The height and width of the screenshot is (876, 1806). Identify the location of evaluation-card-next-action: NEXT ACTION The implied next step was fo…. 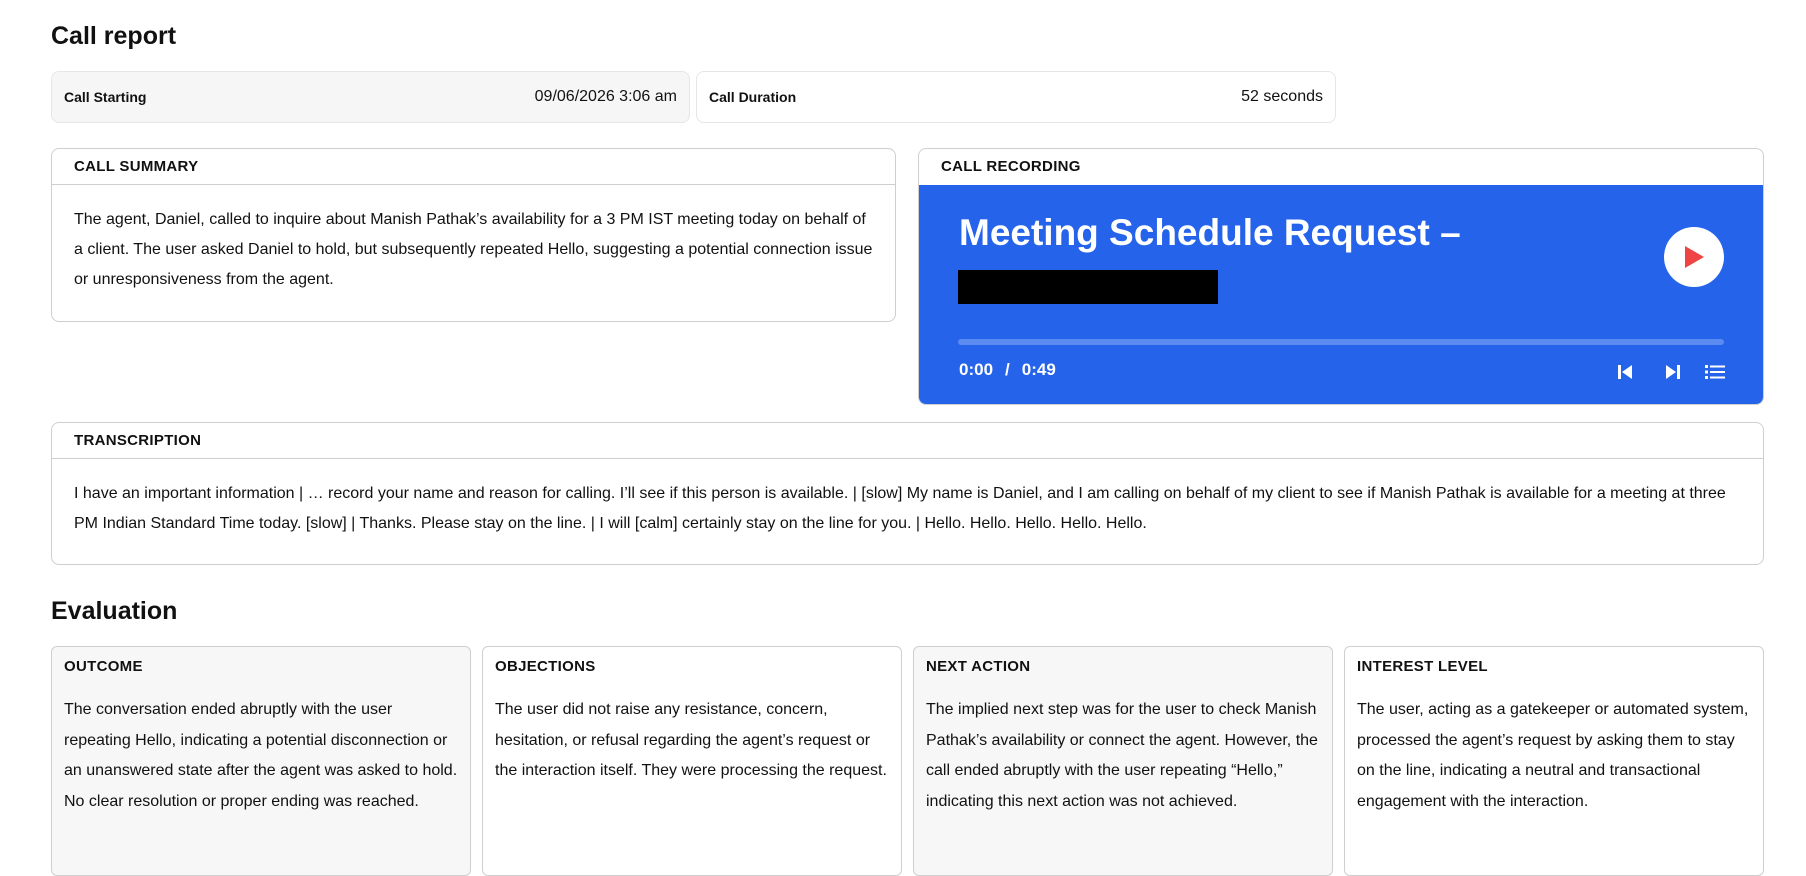
(1123, 761).